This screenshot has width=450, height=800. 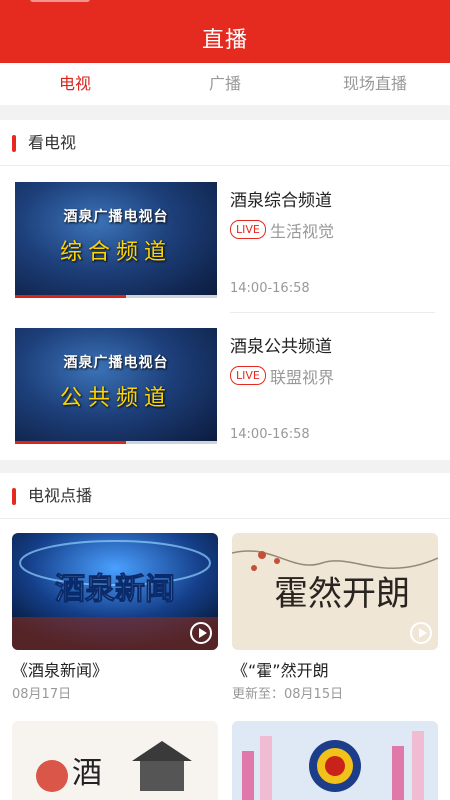 I want to click on tab-bar: 电视 广播 现场直播, so click(x=225, y=84).